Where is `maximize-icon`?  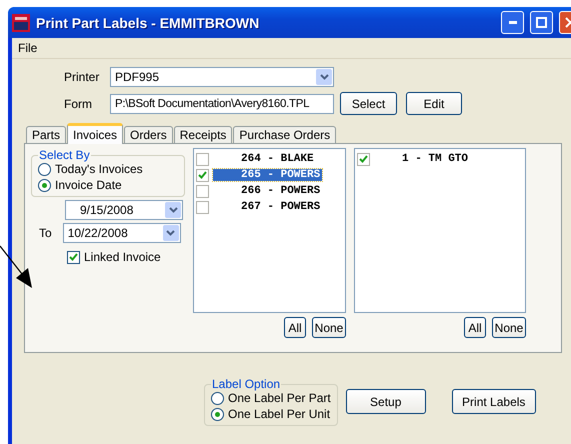 maximize-icon is located at coordinates (541, 22).